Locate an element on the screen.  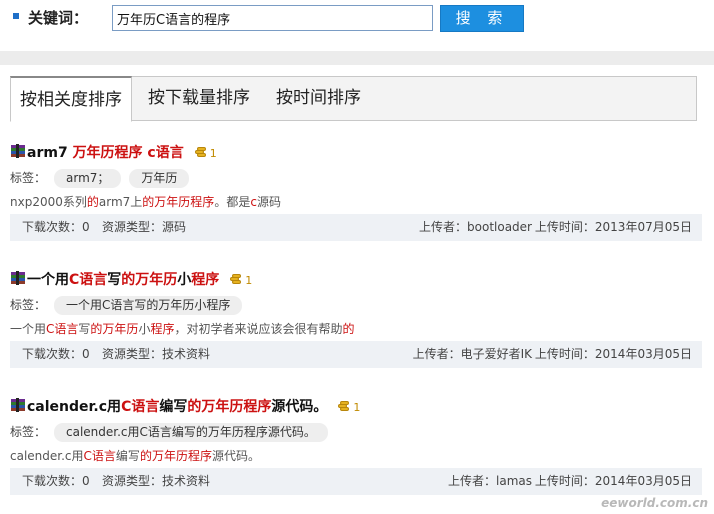
title-segment: 编写 is located at coordinates (173, 407).